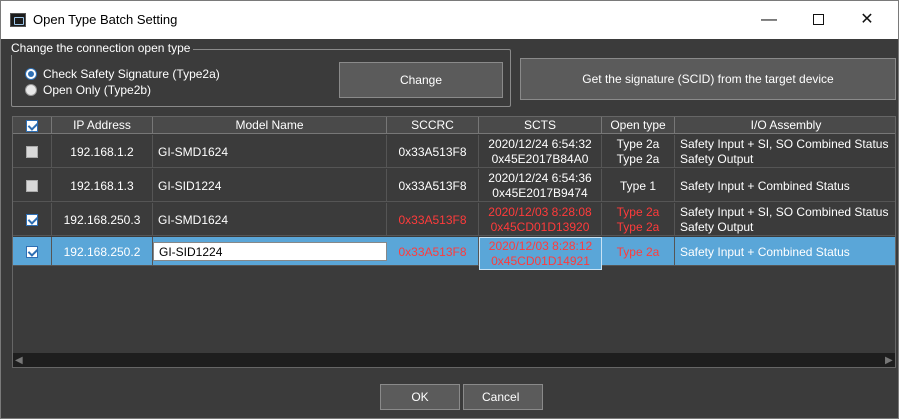 This screenshot has height=419, width=899. I want to click on header-sccrc: SCCRC, so click(433, 125).